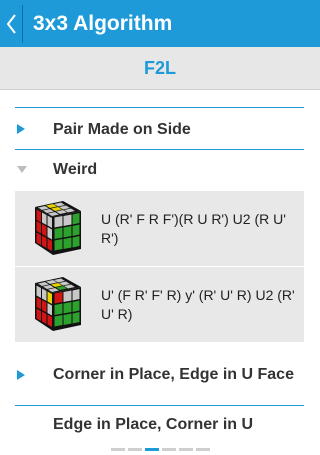 The width and height of the screenshot is (320, 455). What do you see at coordinates (103, 23) in the screenshot?
I see `app-title: 3x3 Algorithm` at bounding box center [103, 23].